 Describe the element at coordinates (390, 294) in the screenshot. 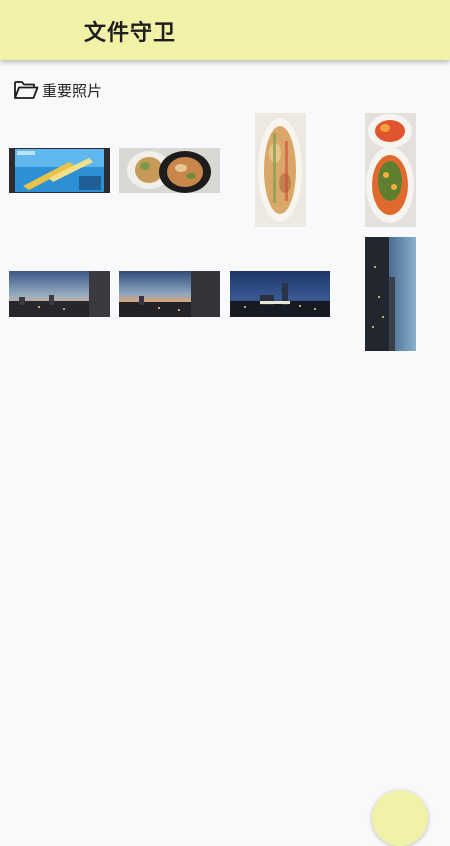

I see `photo-thumbnail-city-coast` at that location.